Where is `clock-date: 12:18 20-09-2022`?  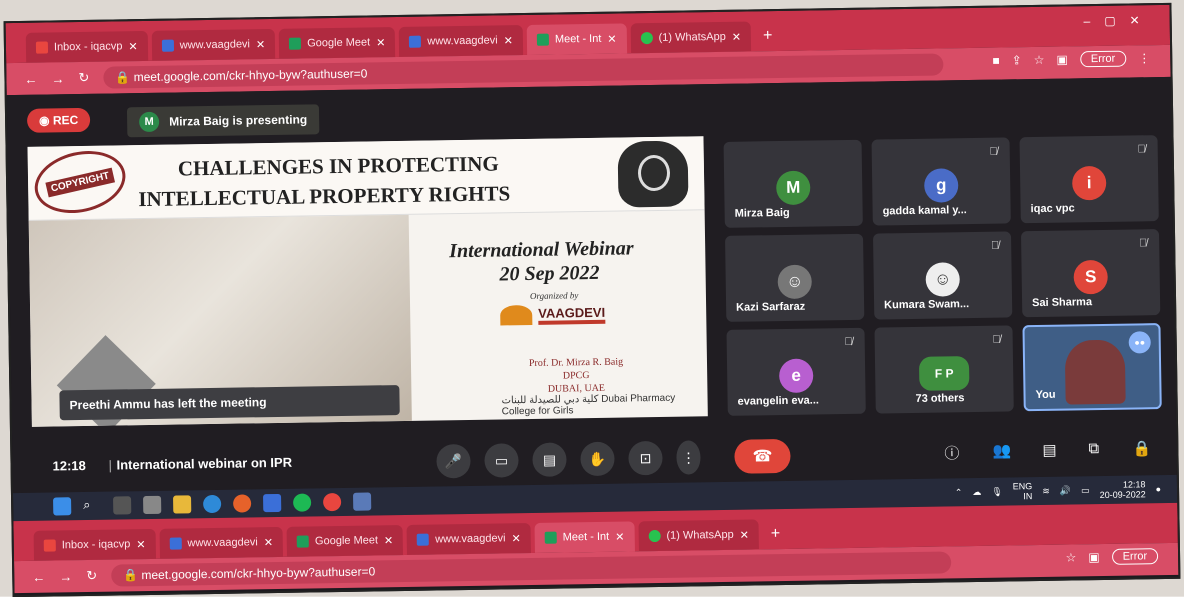
clock-date: 12:18 20-09-2022 is located at coordinates (1122, 490).